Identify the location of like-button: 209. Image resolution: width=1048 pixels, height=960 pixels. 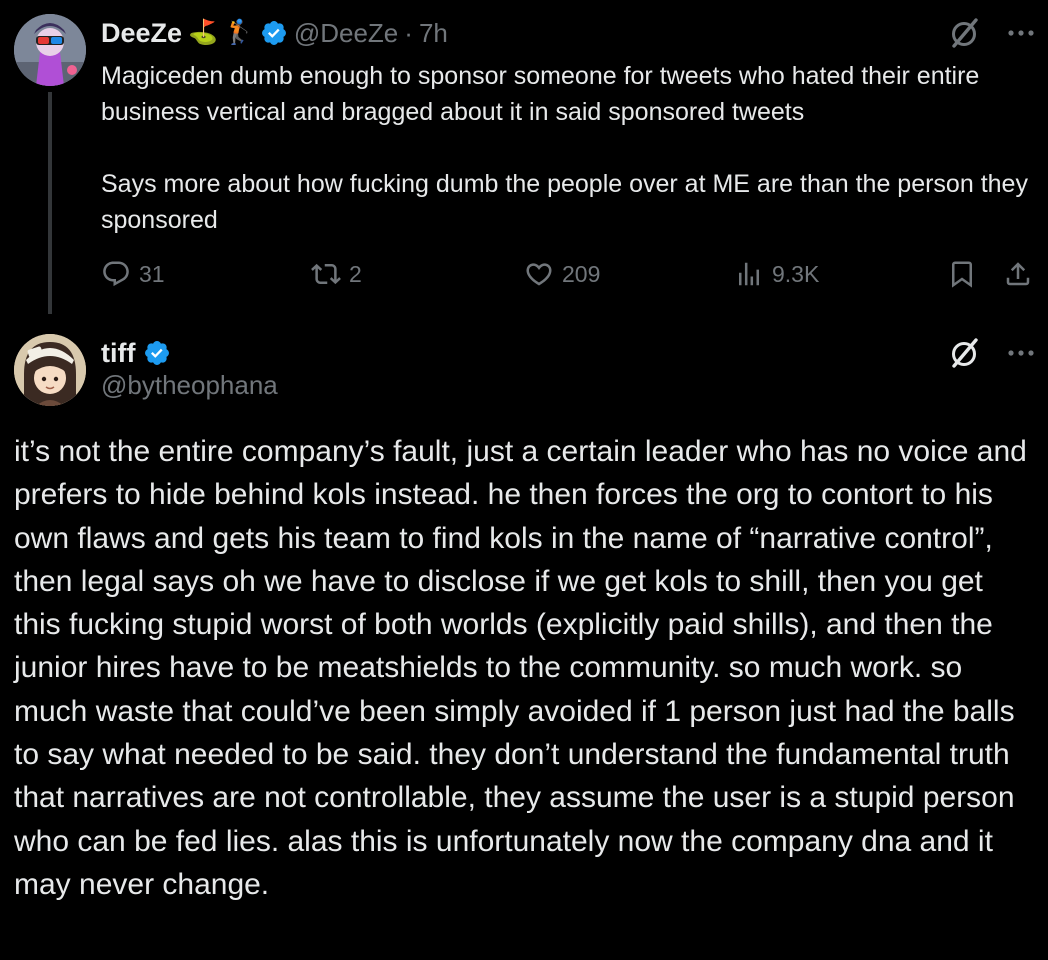
(562, 274).